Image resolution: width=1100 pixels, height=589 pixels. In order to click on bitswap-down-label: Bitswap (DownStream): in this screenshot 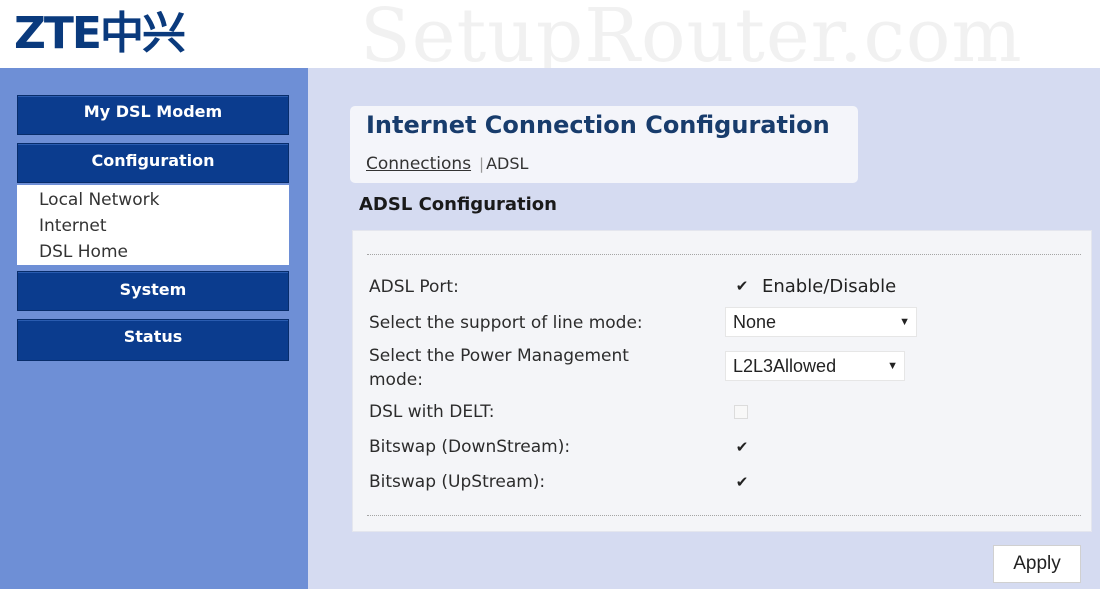, I will do `click(470, 447)`.